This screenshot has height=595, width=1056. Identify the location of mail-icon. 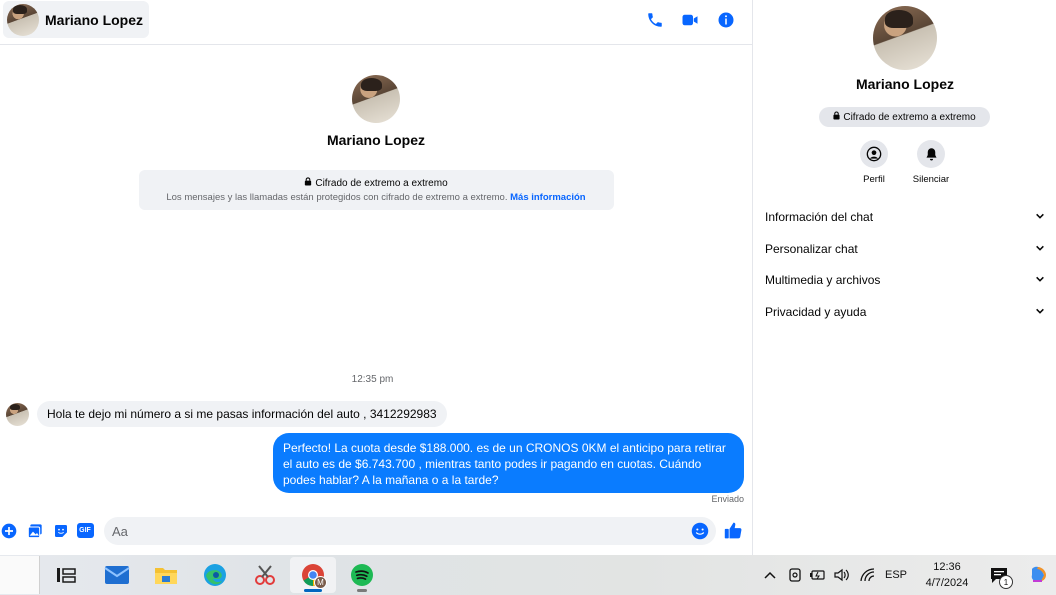
(117, 575).